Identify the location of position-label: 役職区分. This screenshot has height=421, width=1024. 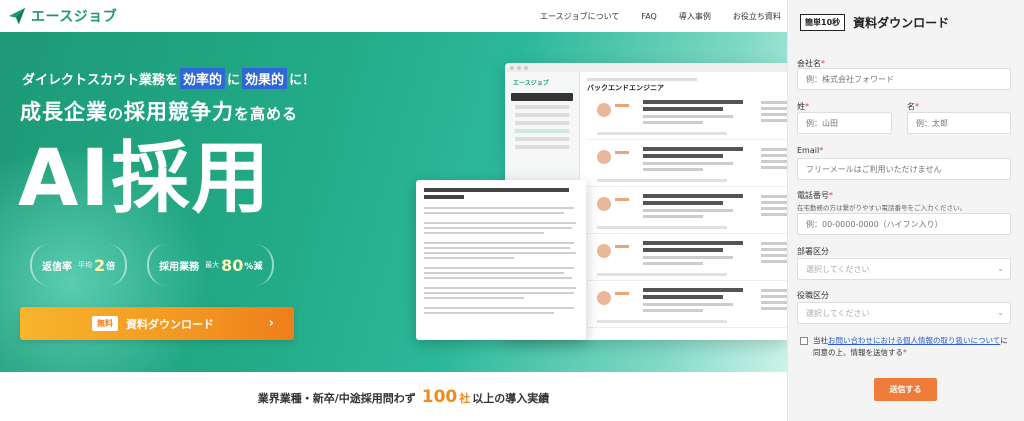
(813, 295).